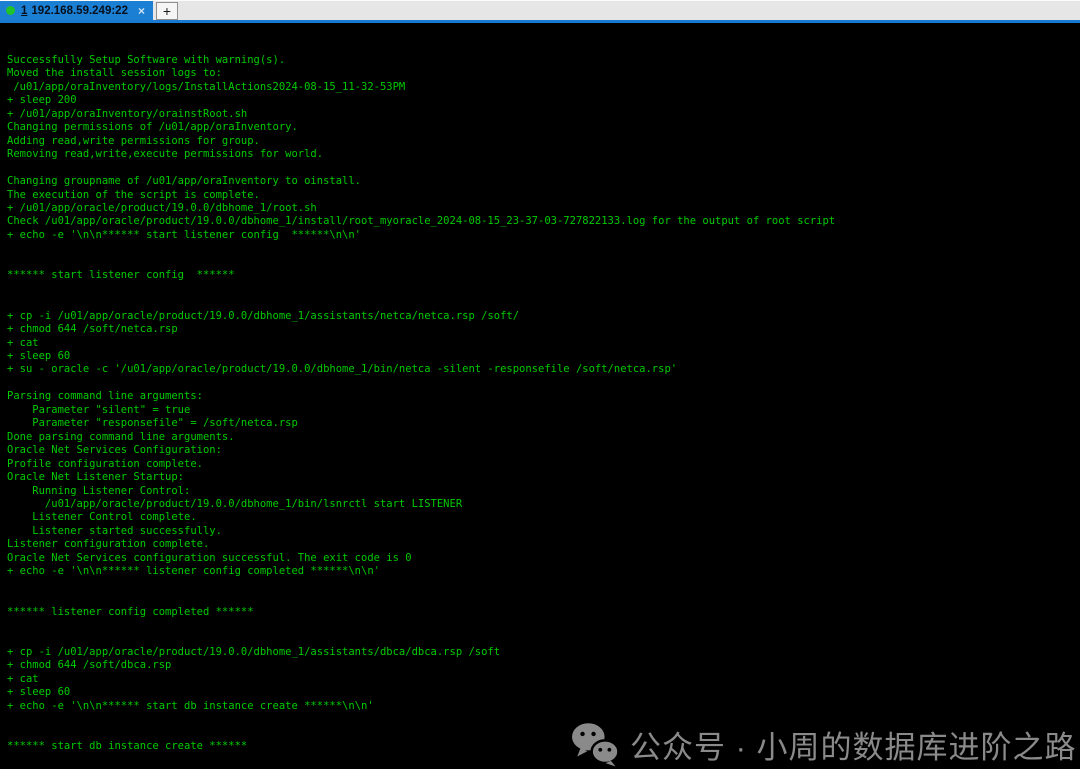 The image size is (1080, 769). I want to click on connection-status-icon, so click(10, 10).